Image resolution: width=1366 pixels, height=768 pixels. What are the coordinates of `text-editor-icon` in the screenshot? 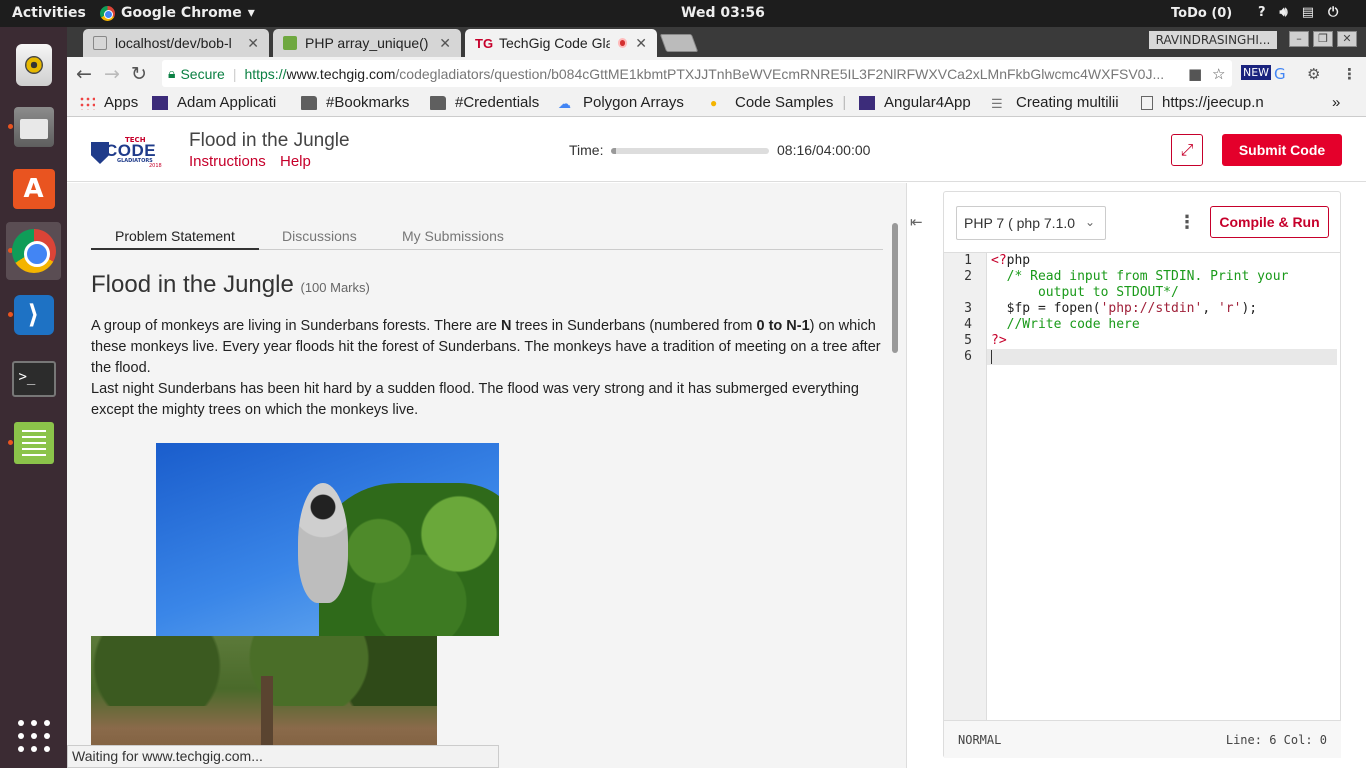 It's located at (33, 443).